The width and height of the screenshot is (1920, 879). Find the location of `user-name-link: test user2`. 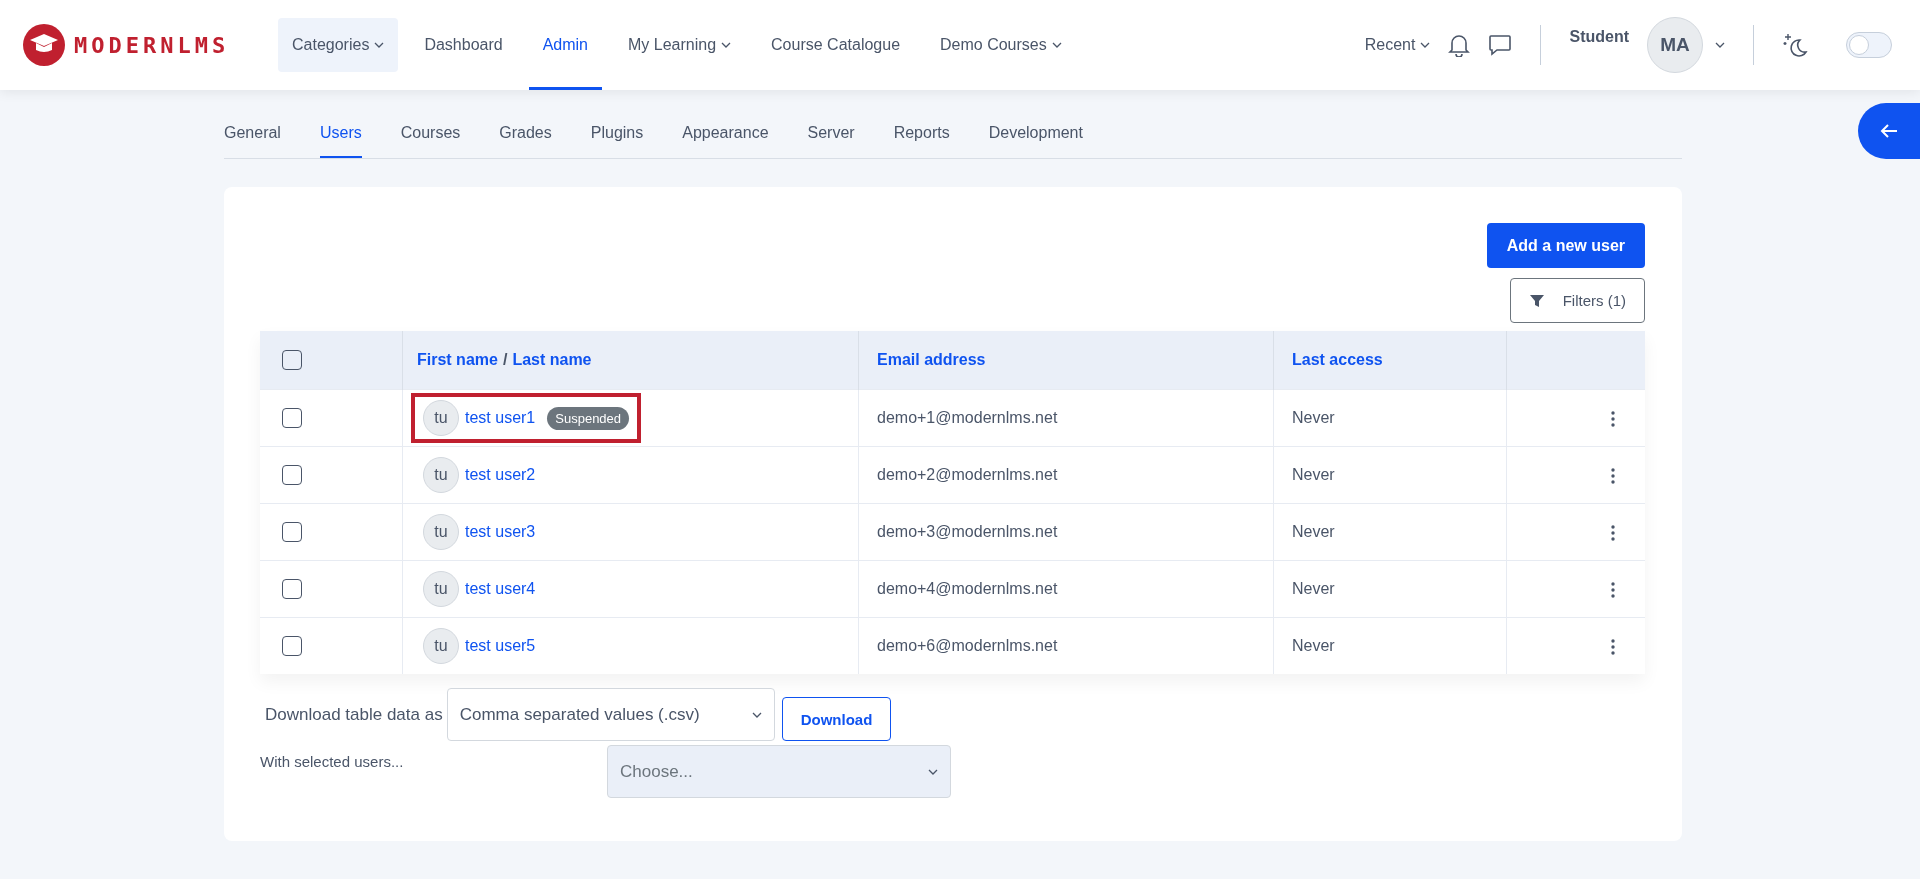

user-name-link: test user2 is located at coordinates (500, 475).